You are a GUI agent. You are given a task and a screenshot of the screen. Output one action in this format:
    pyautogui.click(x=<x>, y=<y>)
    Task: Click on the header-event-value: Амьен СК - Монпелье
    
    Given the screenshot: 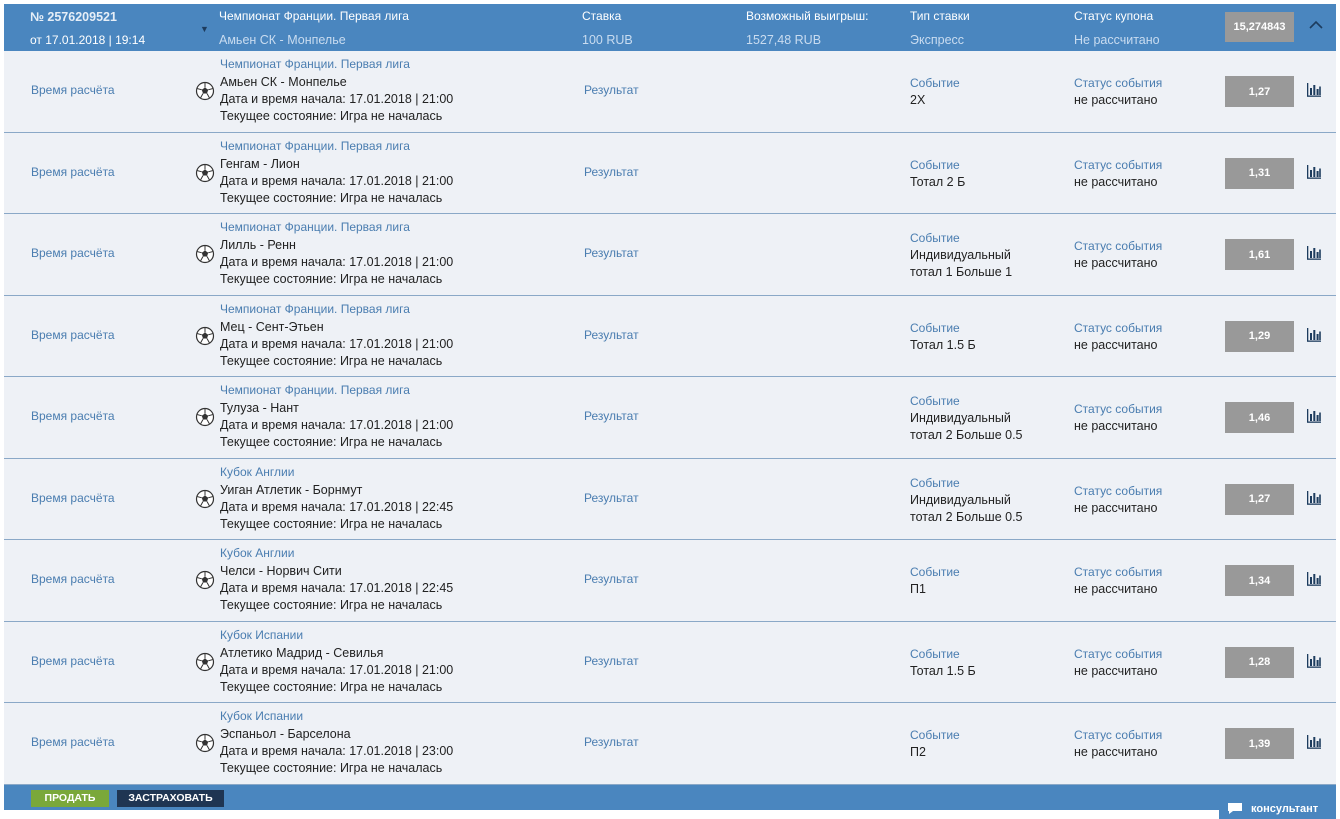 What is the action you would take?
    pyautogui.click(x=282, y=40)
    